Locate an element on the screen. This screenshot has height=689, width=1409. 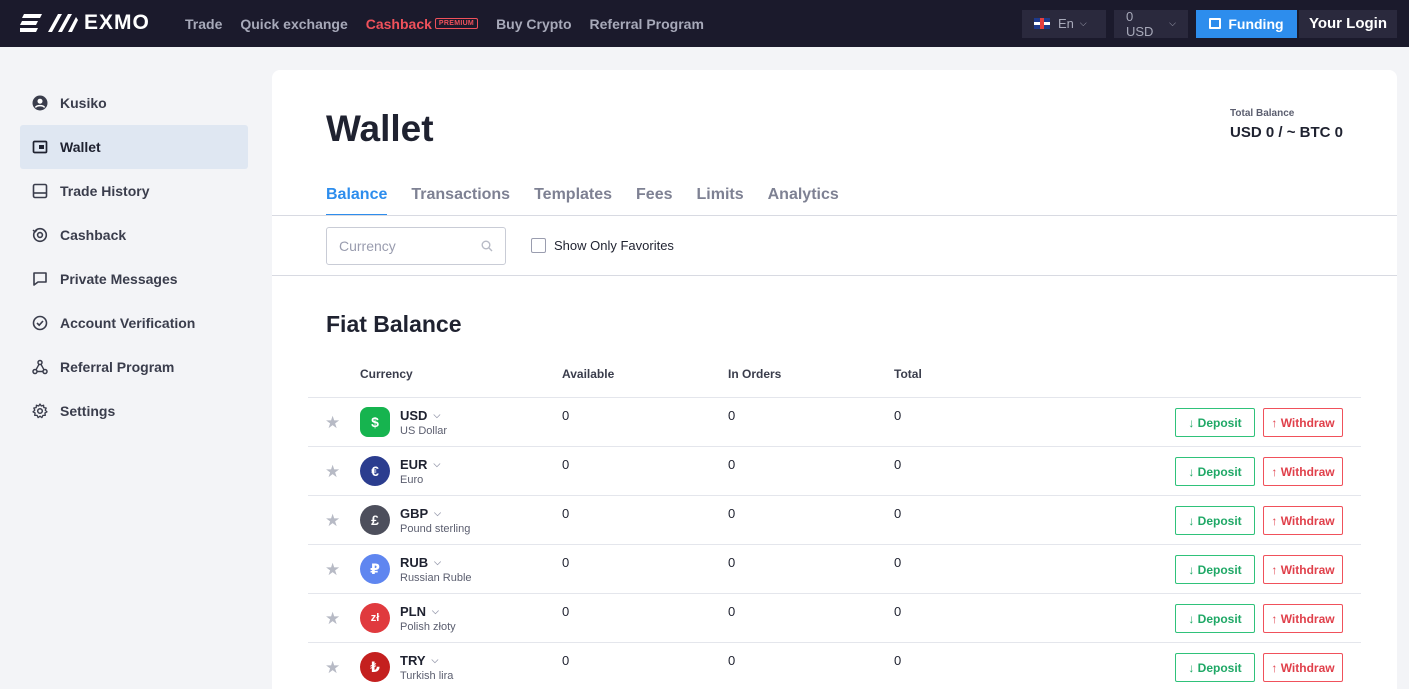
sidebar-item-label: Kusiko is located at coordinates (83, 103).